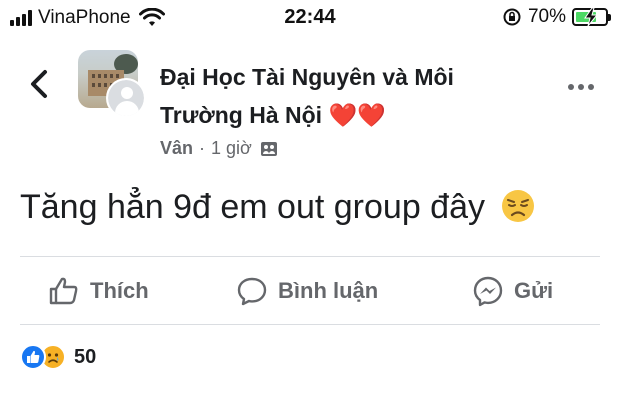  I want to click on back-icon, so click(39, 84).